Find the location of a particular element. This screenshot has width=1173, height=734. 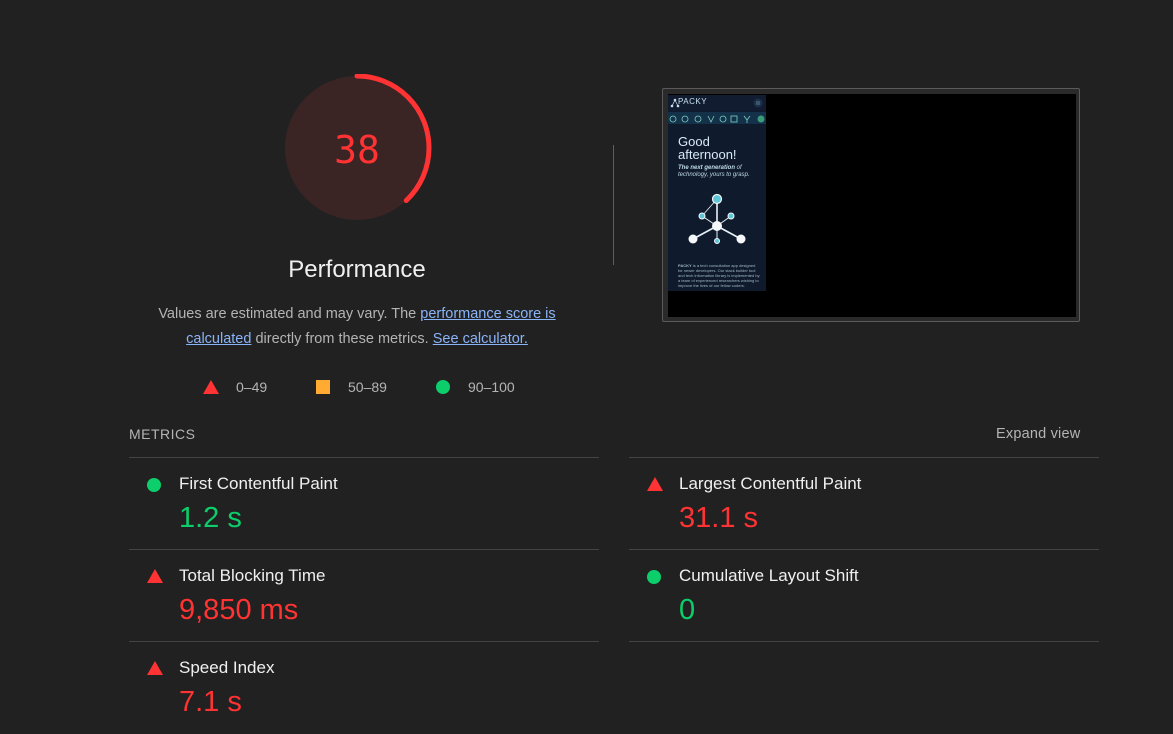

score-legend: 0–49 50–89 90–100 is located at coordinates (586, 389).